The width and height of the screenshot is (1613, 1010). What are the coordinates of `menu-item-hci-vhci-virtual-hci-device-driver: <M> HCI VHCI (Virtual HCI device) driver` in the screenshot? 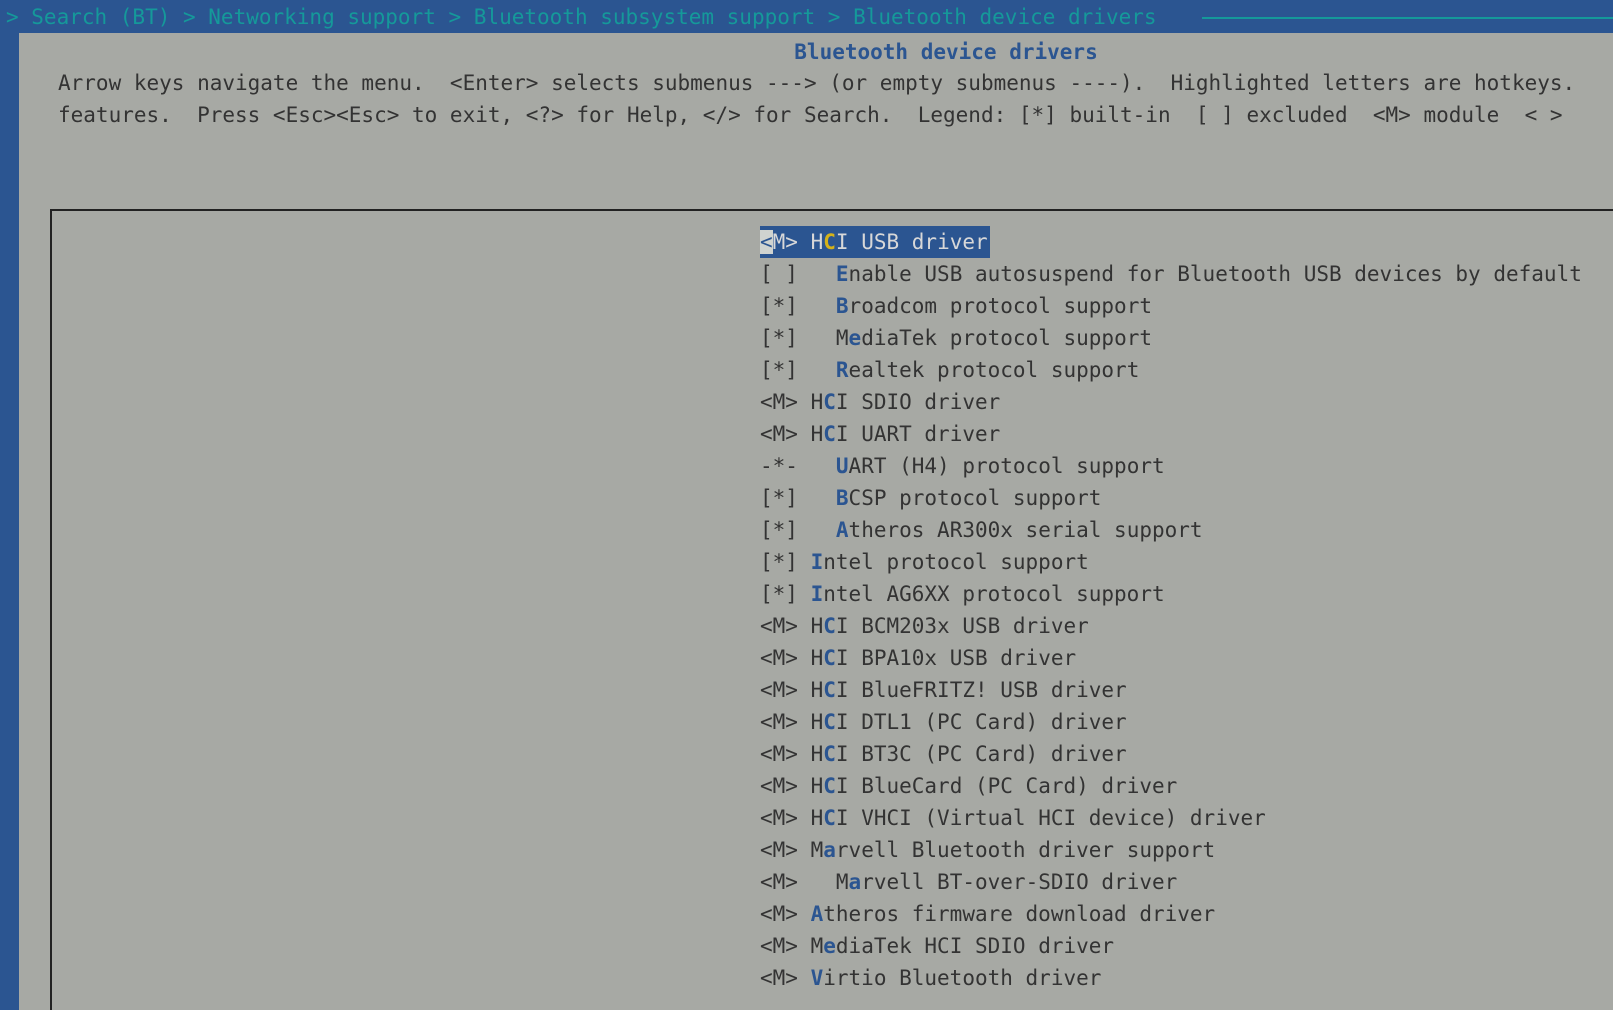 It's located at (1171, 818).